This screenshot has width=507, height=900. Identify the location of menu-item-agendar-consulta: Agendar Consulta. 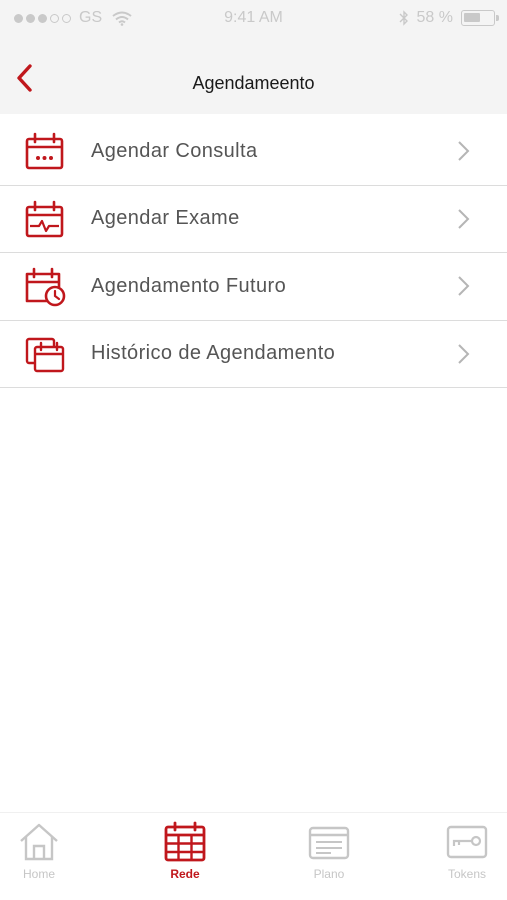
(253, 152).